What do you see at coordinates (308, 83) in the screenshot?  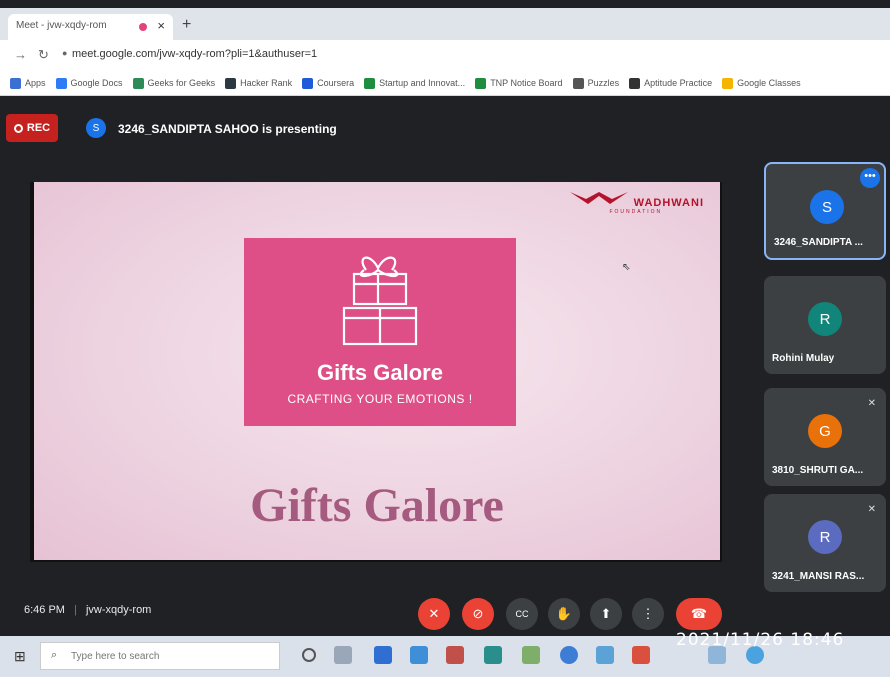 I see `coursera-icon` at bounding box center [308, 83].